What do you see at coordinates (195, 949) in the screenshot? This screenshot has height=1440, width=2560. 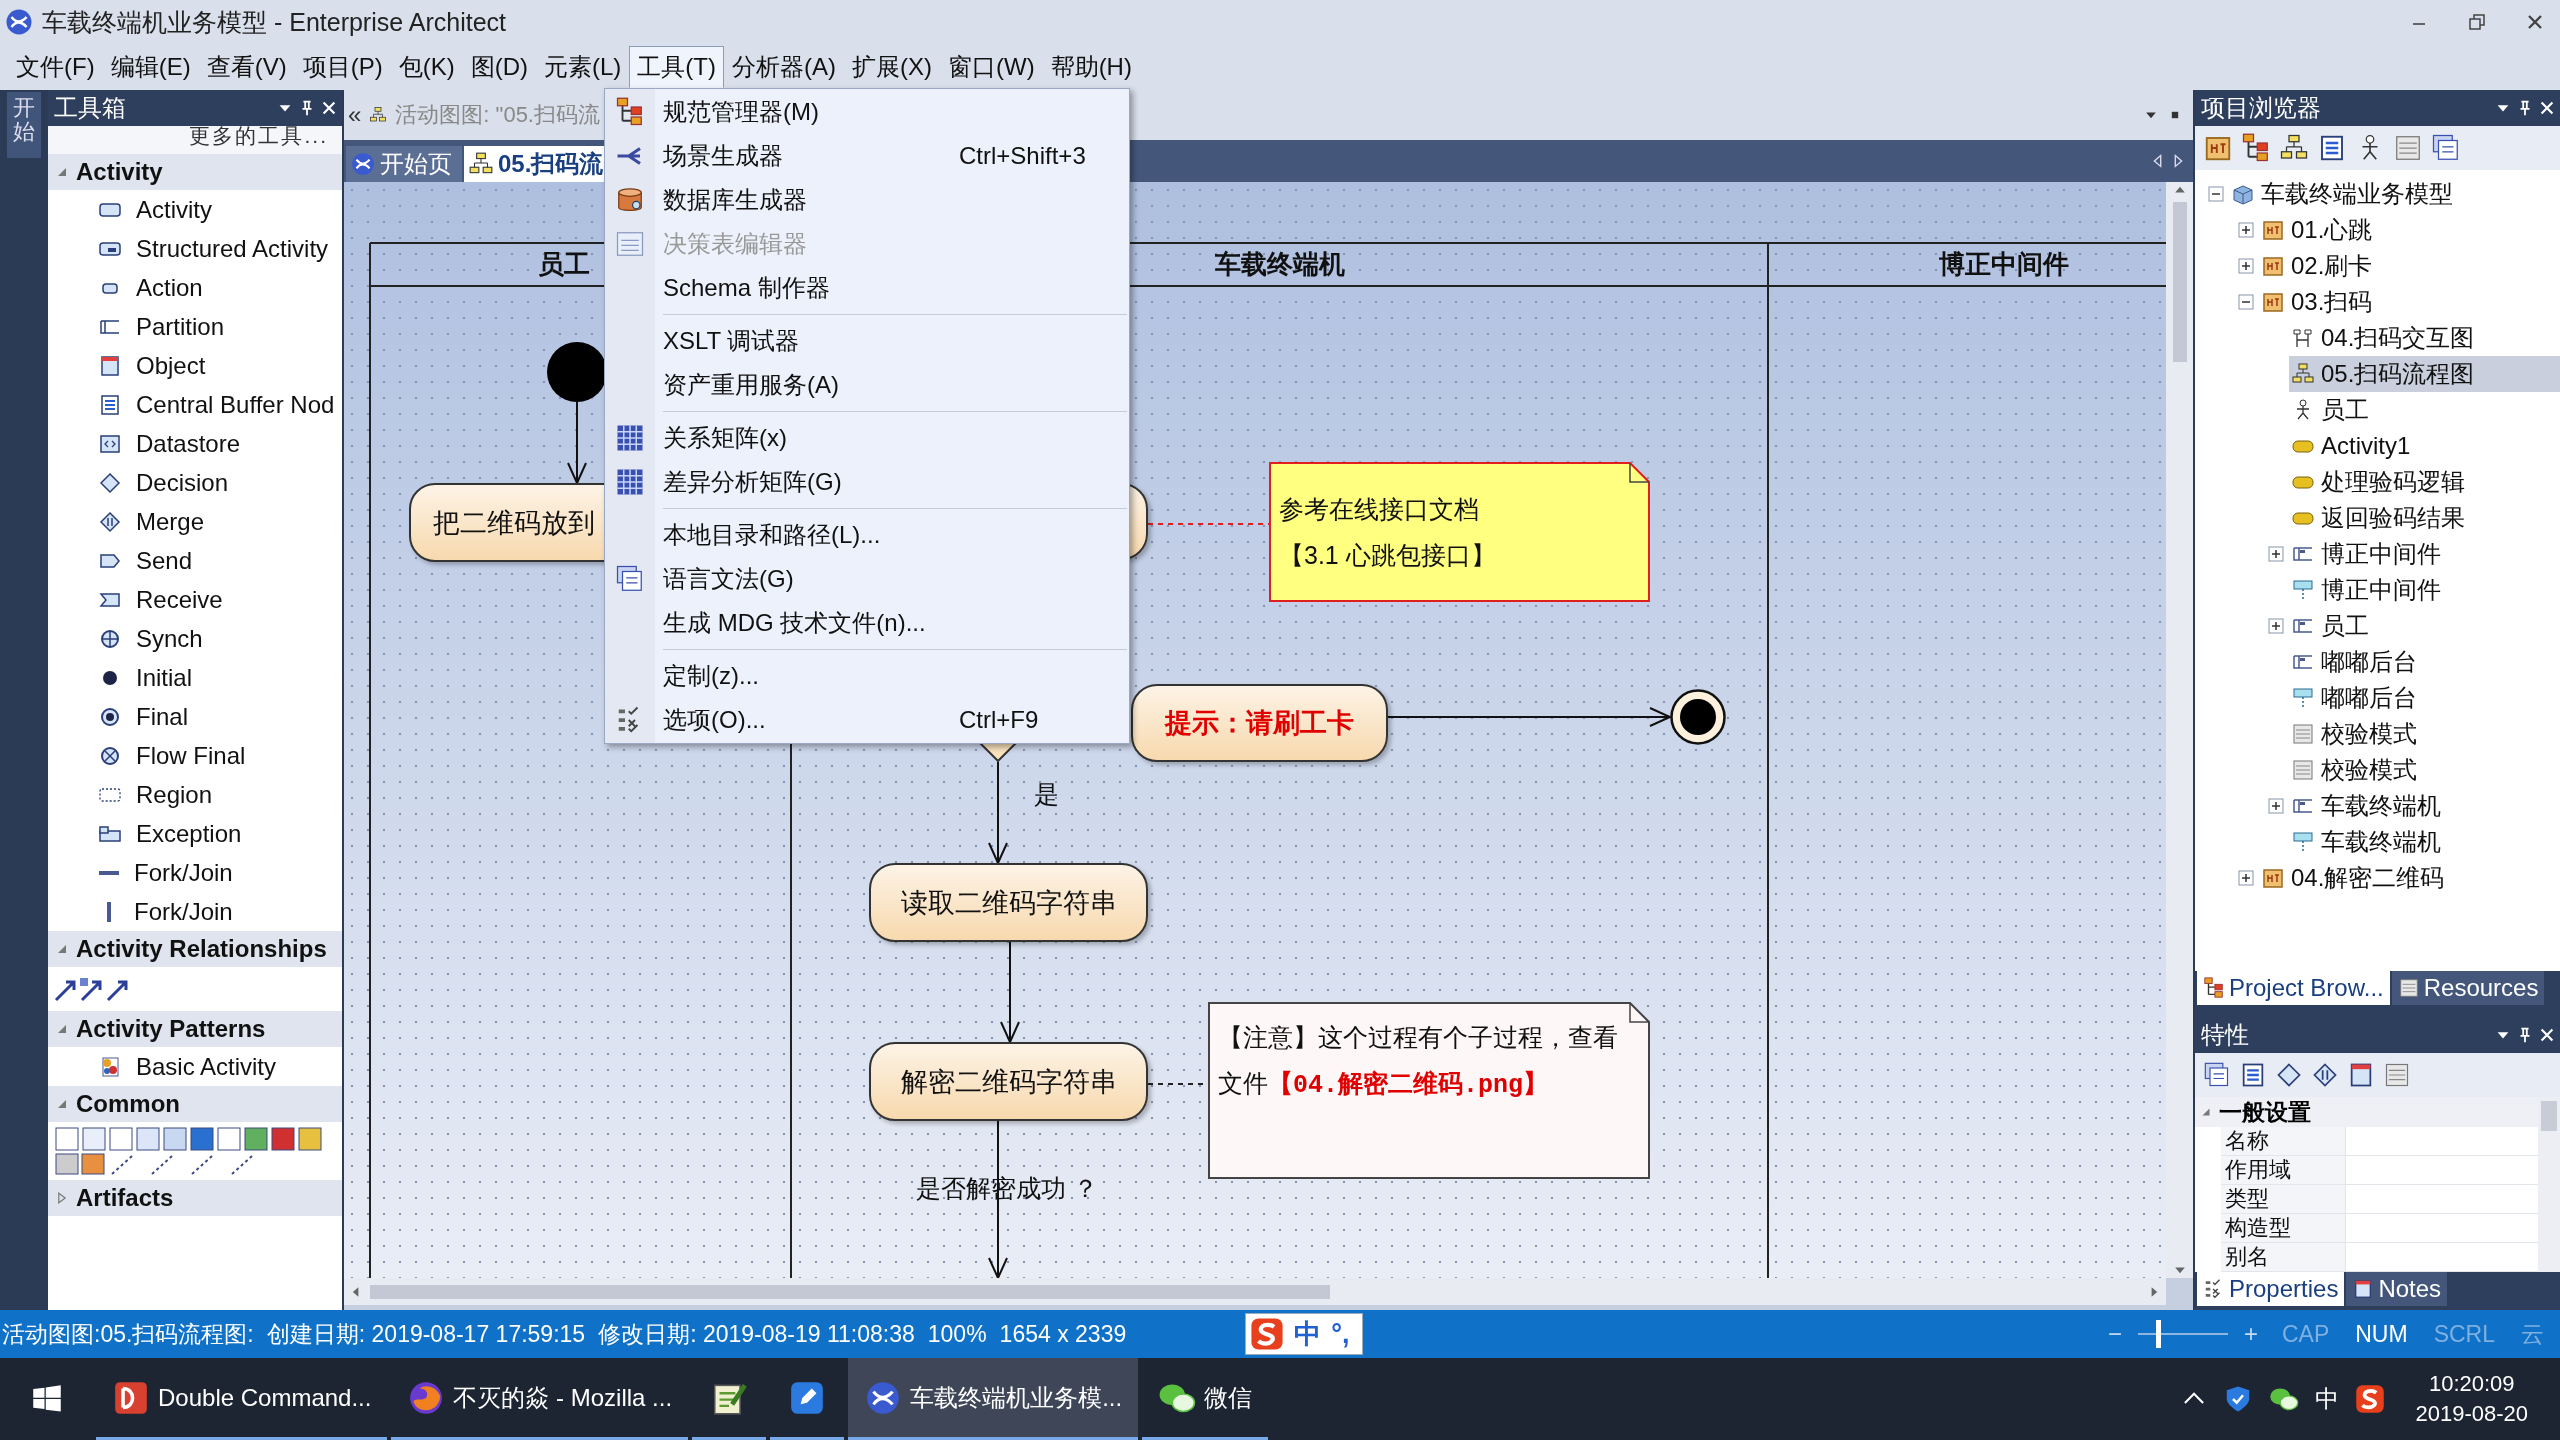 I see `toolbox-section: Activity Relationships` at bounding box center [195, 949].